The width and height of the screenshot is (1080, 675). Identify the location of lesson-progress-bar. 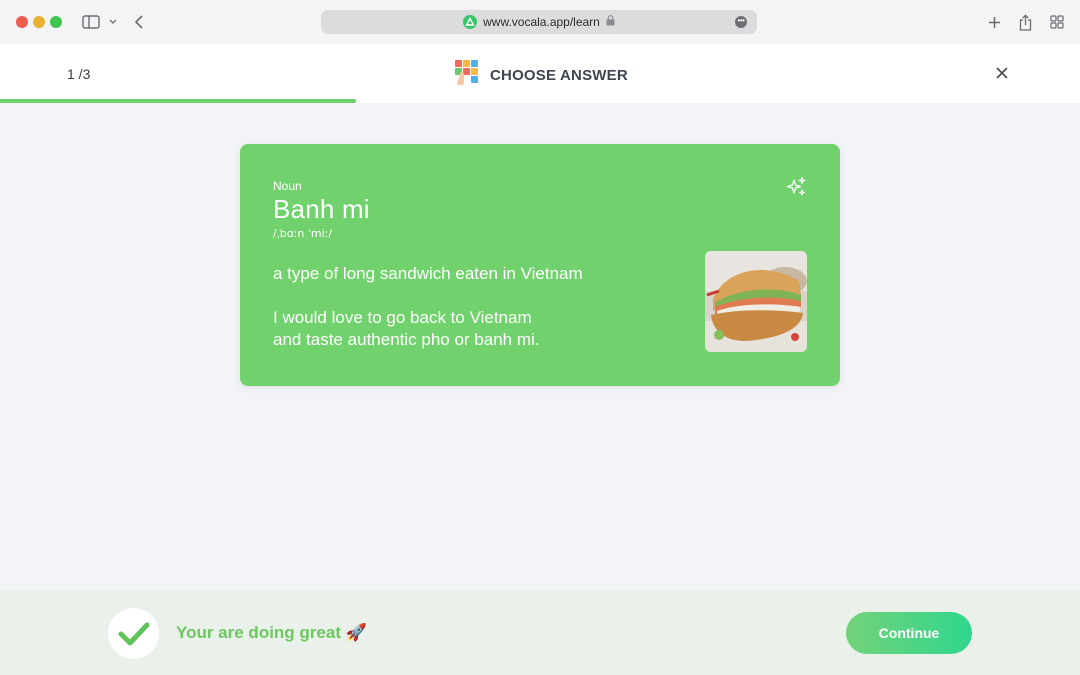
(540, 101).